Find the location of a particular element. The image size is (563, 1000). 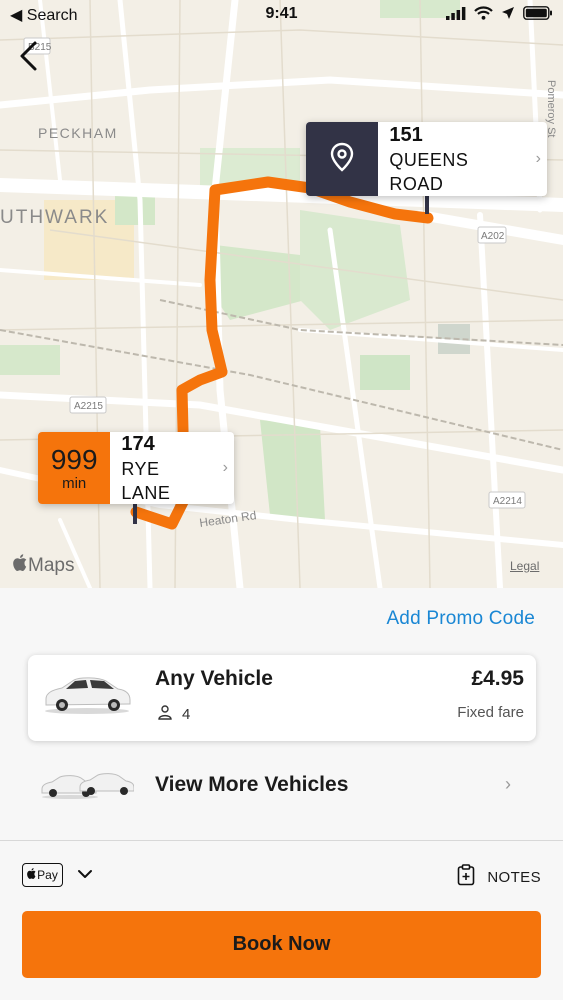

road-badge-a2215: A2215 is located at coordinates (88, 406).